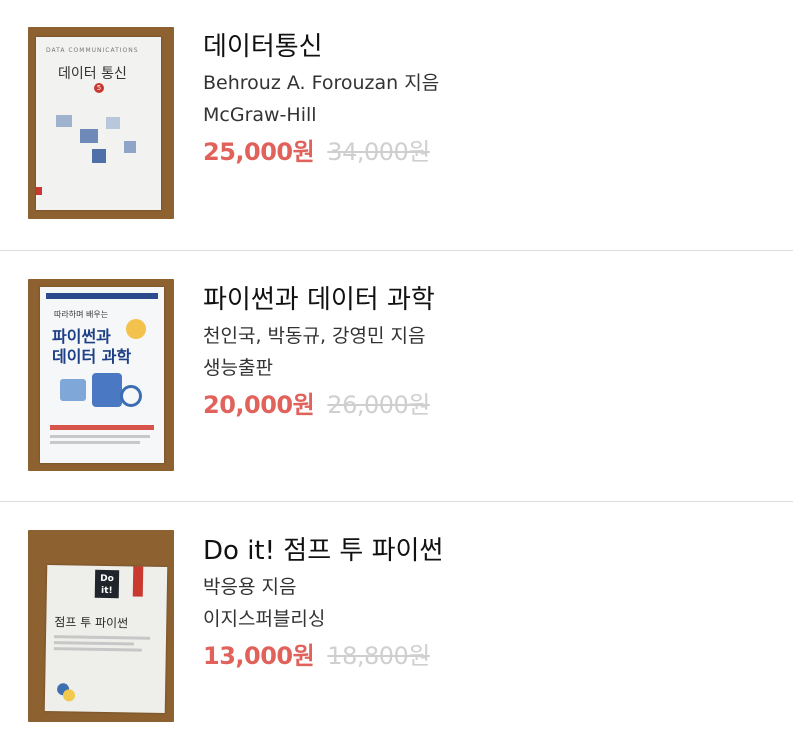  Describe the element at coordinates (264, 619) in the screenshot. I see `book-publisher: 이지스퍼블리싱` at that location.